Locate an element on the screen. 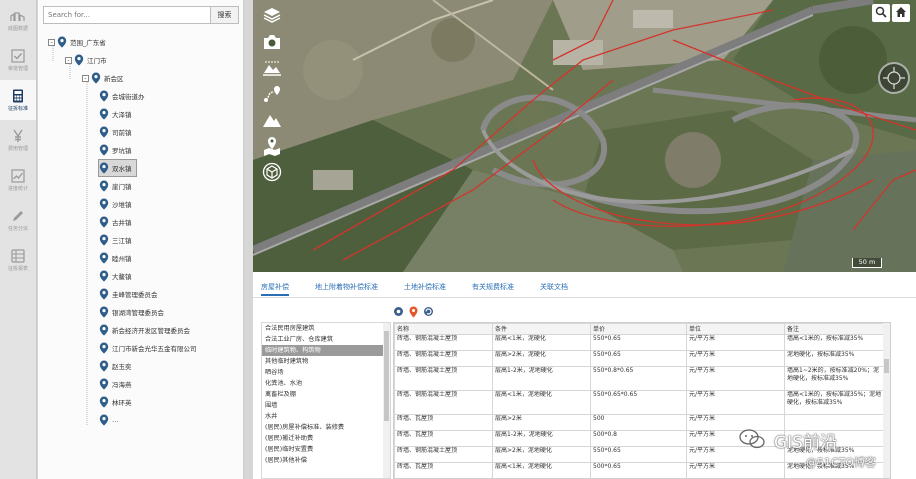 The image size is (916, 479). tree-node: 大泽镇 is located at coordinates (115, 114).